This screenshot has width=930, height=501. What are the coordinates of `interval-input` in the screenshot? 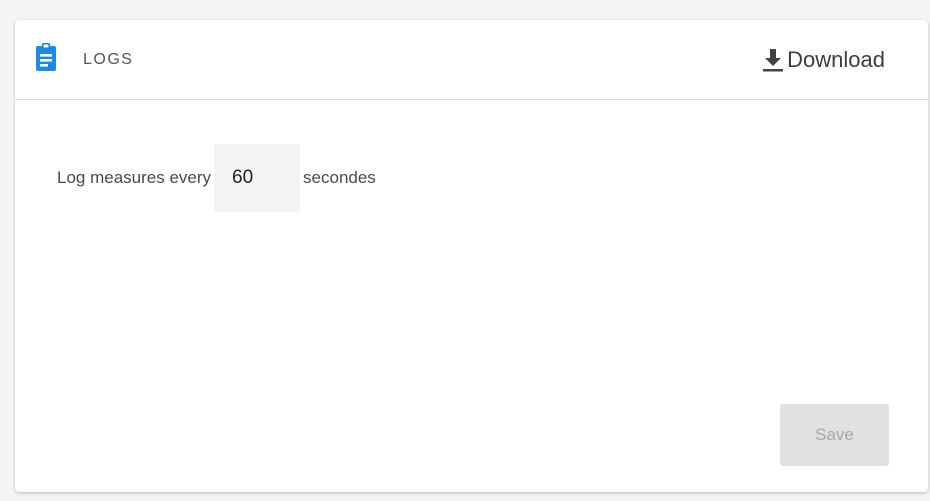 It's located at (257, 178).